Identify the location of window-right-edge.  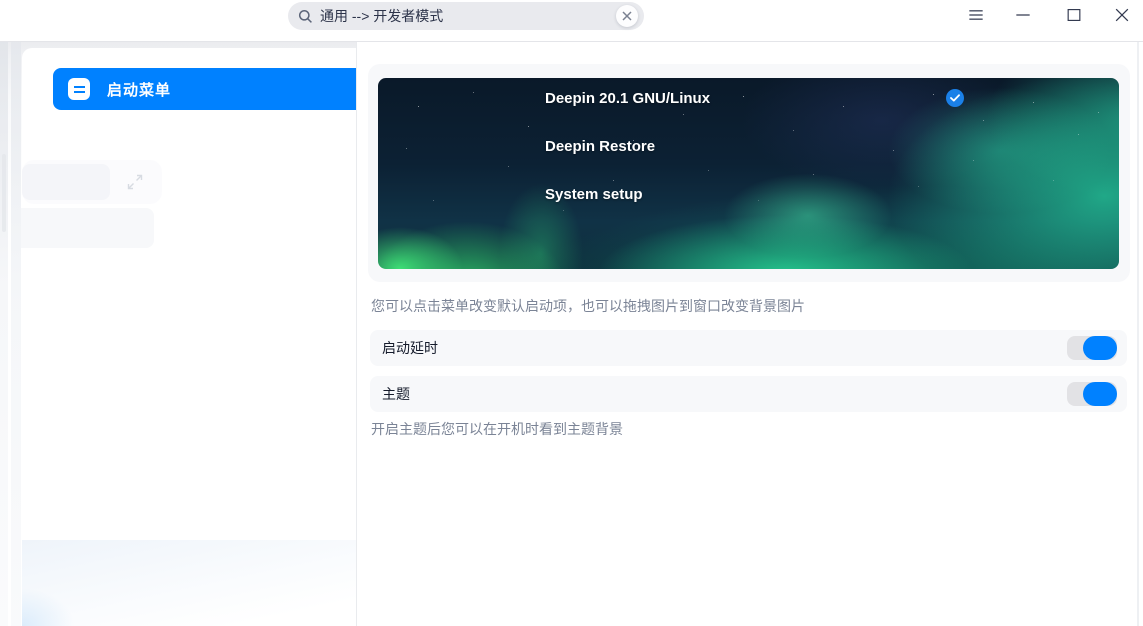
(1138, 334).